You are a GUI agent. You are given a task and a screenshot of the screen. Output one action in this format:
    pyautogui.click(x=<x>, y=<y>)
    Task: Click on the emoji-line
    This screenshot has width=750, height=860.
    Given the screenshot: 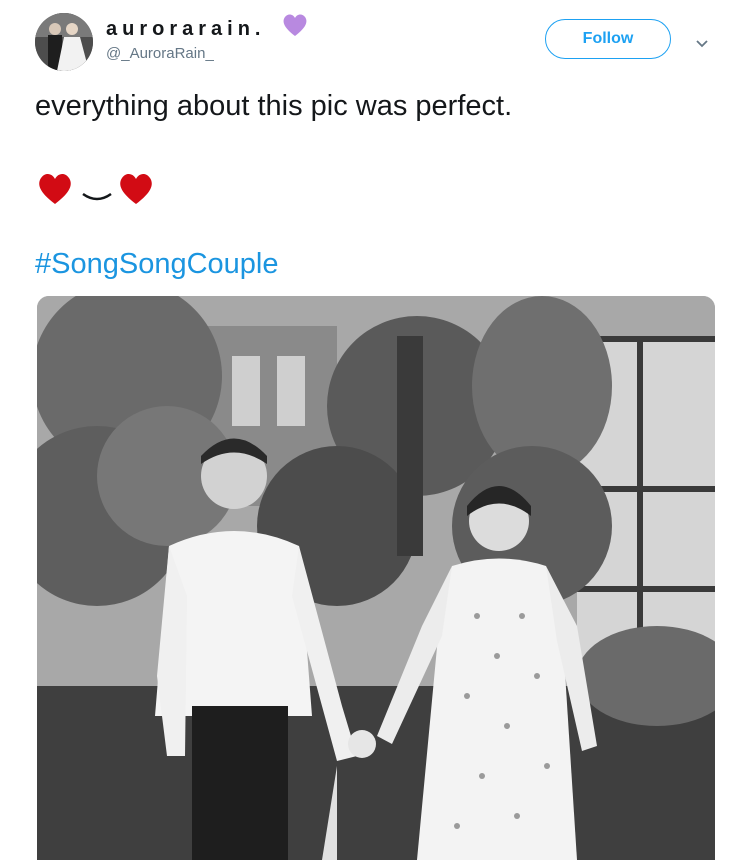 What is the action you would take?
    pyautogui.click(x=100, y=188)
    